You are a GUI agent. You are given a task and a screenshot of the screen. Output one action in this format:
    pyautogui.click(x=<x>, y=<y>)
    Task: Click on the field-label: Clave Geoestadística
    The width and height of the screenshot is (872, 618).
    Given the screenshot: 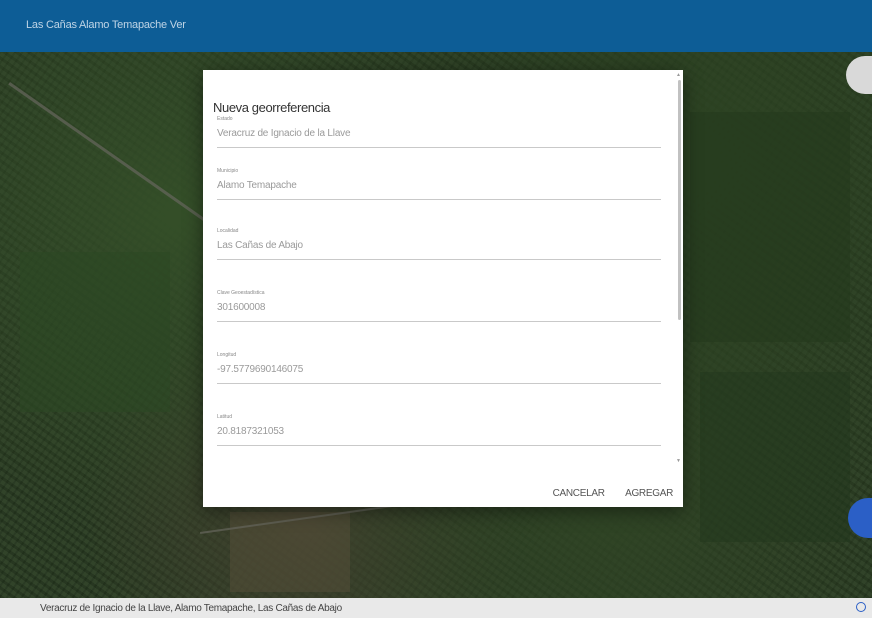 What is the action you would take?
    pyautogui.click(x=241, y=293)
    